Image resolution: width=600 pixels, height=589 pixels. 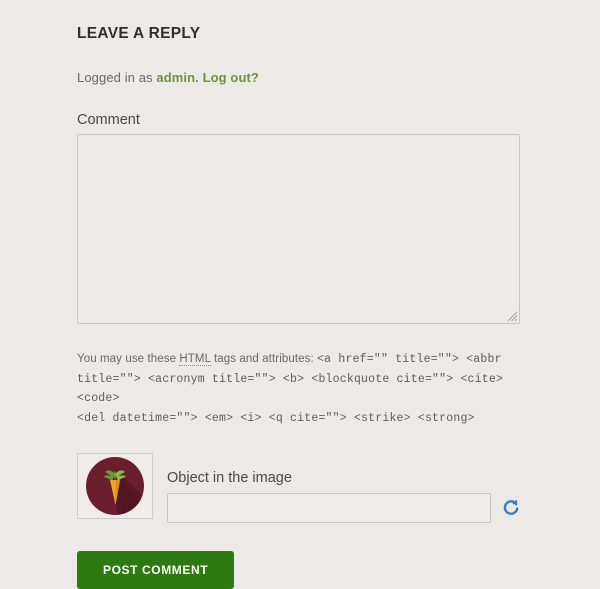 I want to click on captcha-image-container, so click(x=115, y=486).